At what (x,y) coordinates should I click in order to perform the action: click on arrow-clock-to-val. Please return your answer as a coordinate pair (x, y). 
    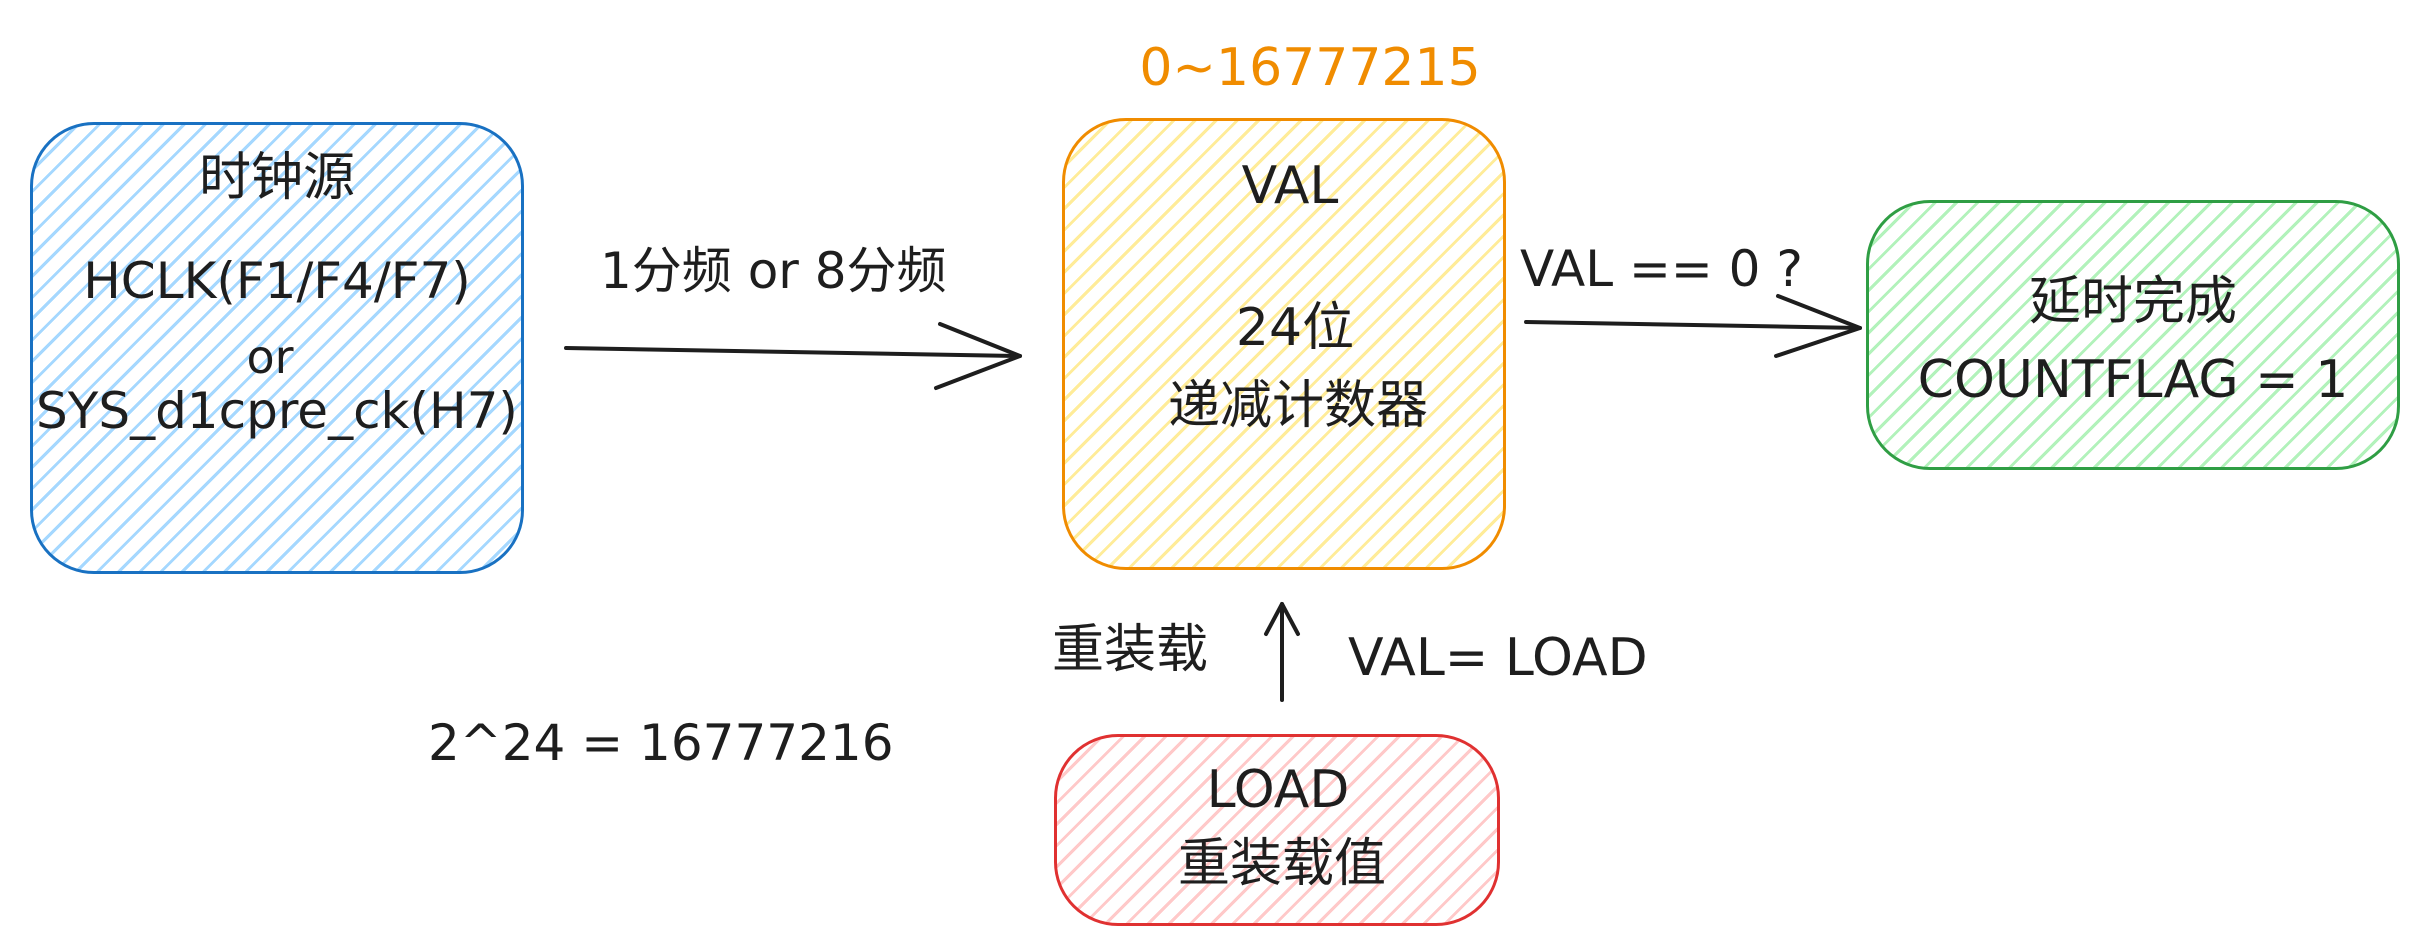
    Looking at the image, I should click on (793, 352).